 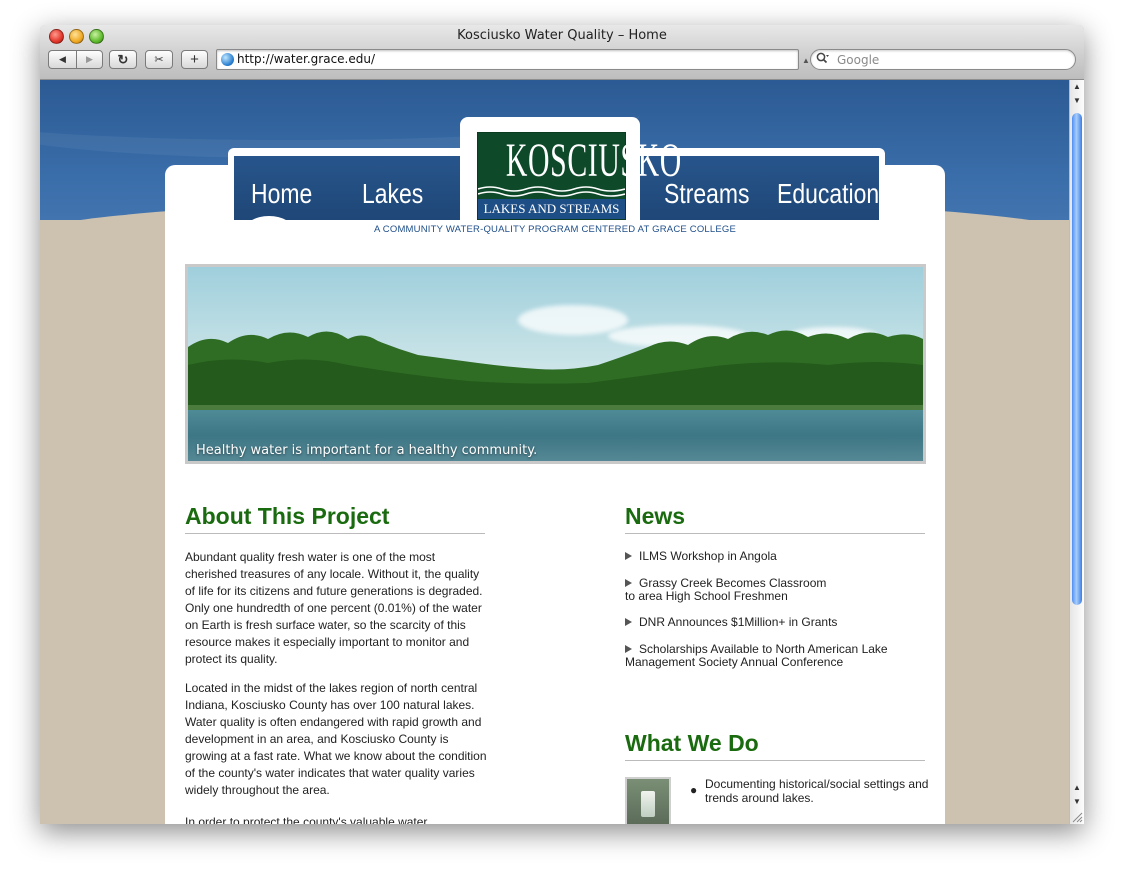 I want to click on globe-icon, so click(x=227, y=59).